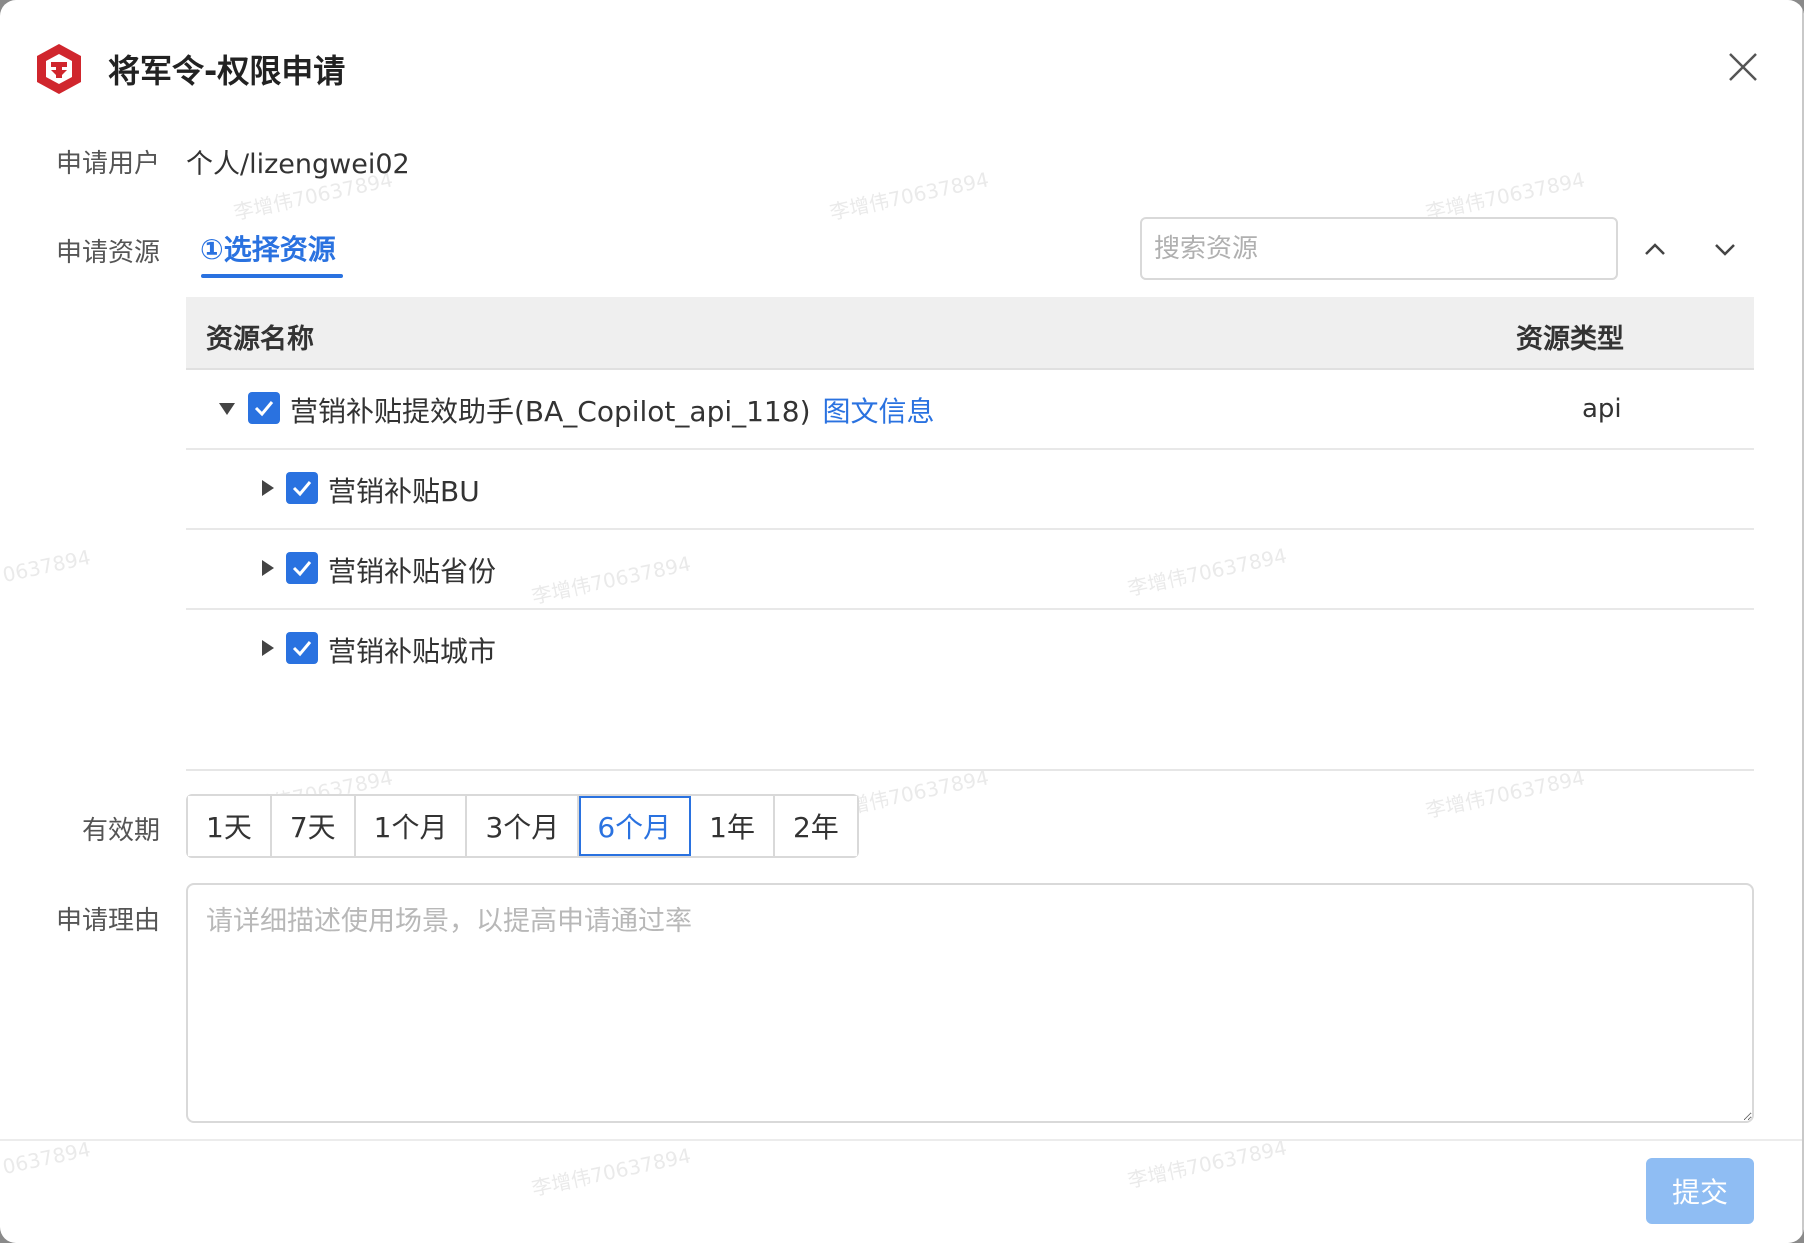 This screenshot has height=1243, width=1804. I want to click on shield-logo-icon, so click(59, 69).